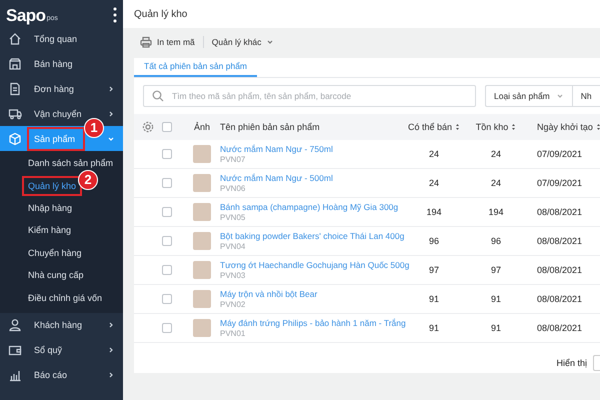 Image resolution: width=600 pixels, height=400 pixels. Describe the element at coordinates (61, 230) in the screenshot. I see `submenu-item: Kiểm hàng` at that location.